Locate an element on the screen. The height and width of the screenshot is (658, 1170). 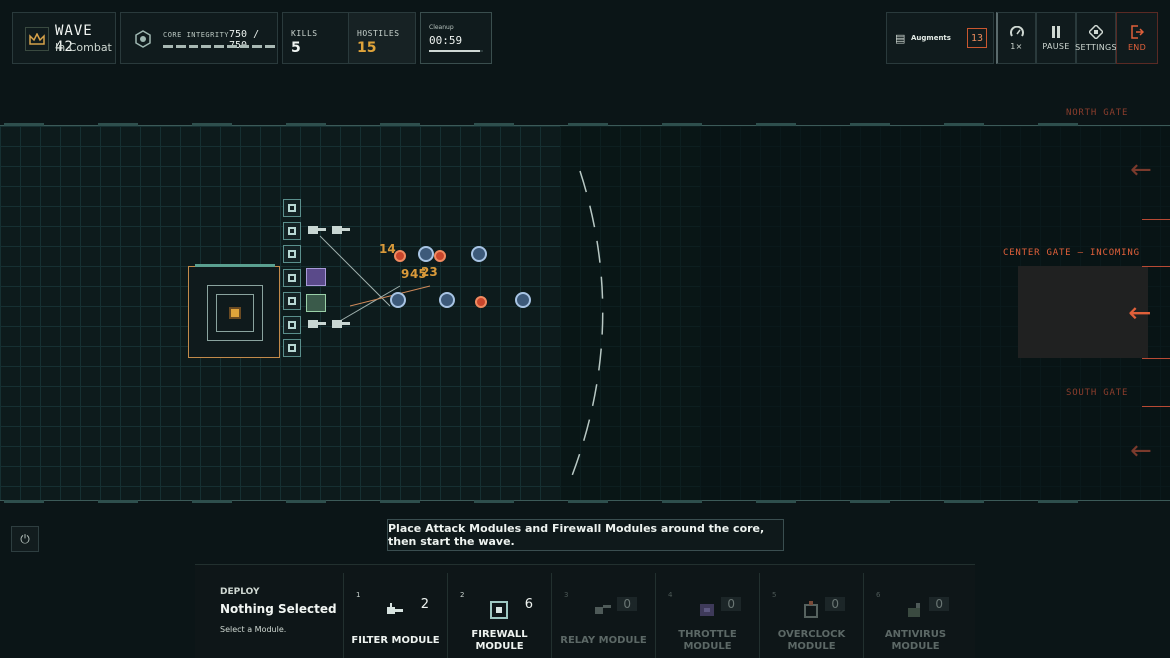
module-card-filter: 1 2 FILTER MODULE is located at coordinates (395, 615).